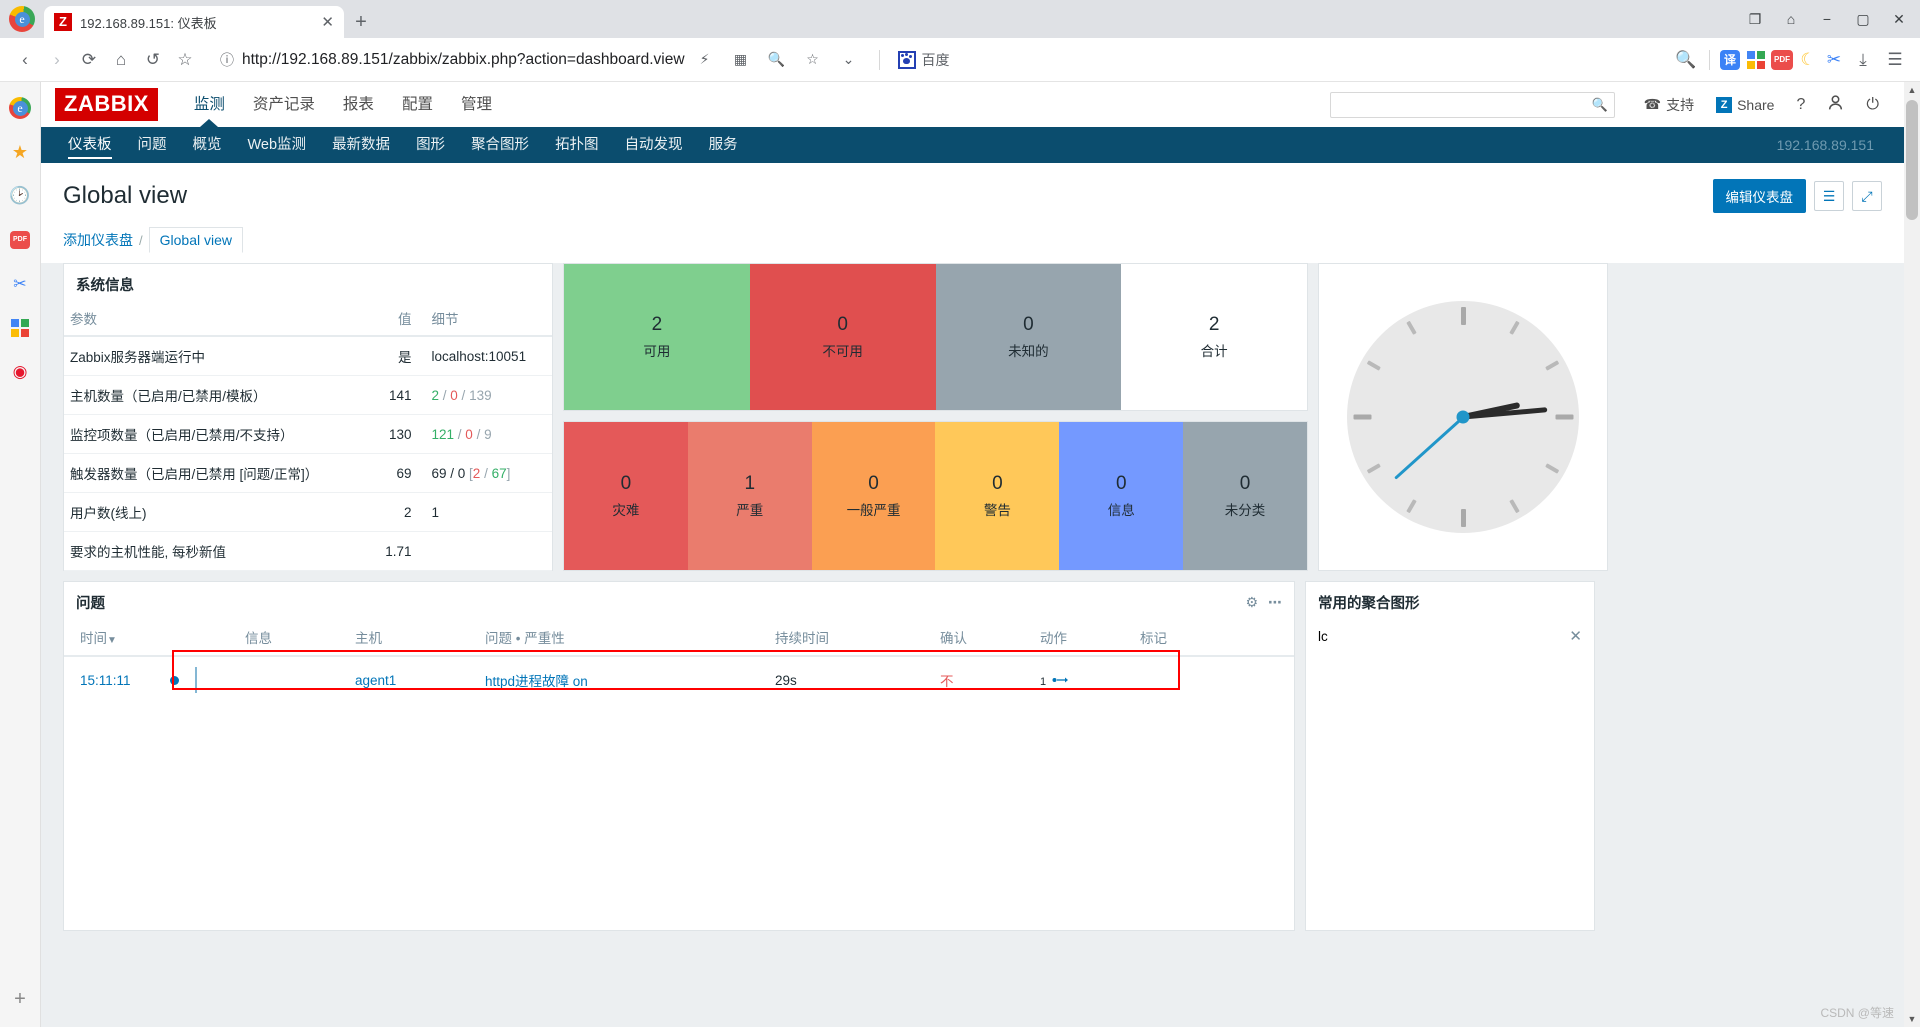 This screenshot has height=1027, width=1920. Describe the element at coordinates (98, 240) in the screenshot. I see `breadcrumb-add-dashboard: 添加仪表盘` at that location.